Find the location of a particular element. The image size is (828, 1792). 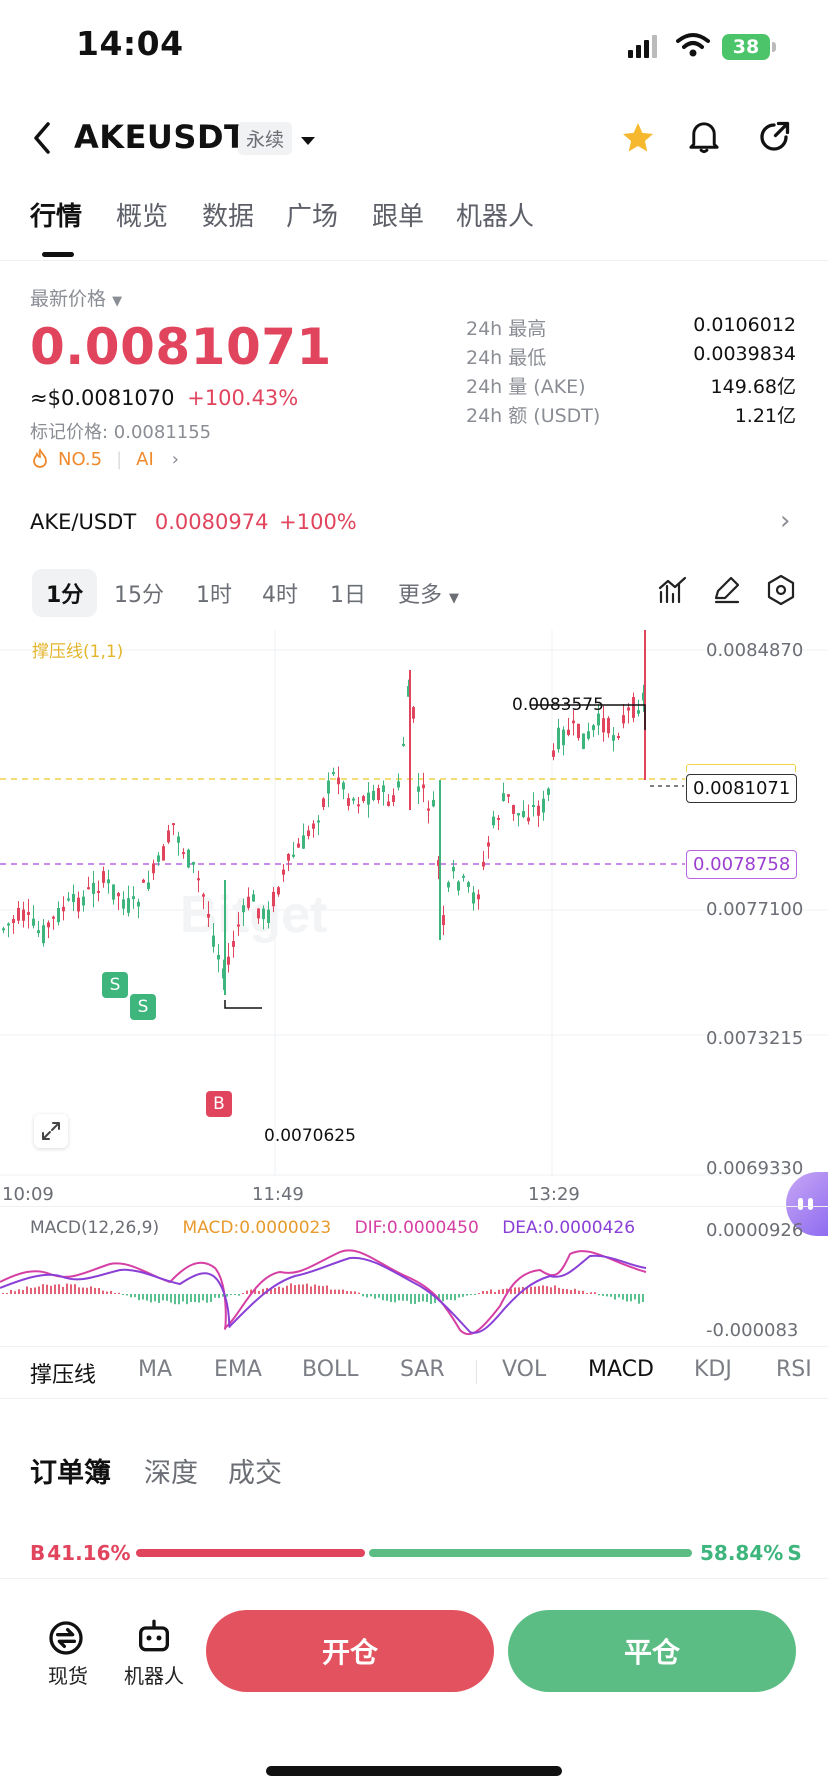

tab-trades: 成交 is located at coordinates (255, 1470).